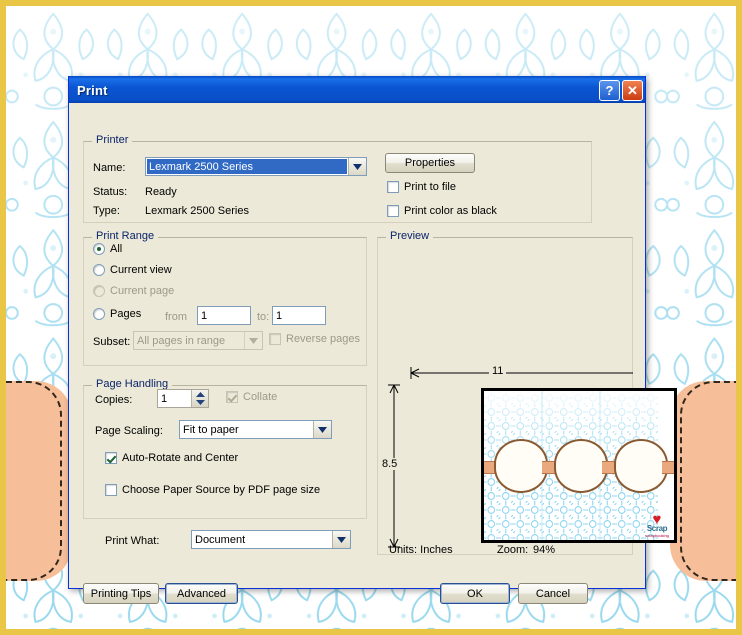 This screenshot has height=635, width=742. I want to click on pages-from-input: 1, so click(224, 315).